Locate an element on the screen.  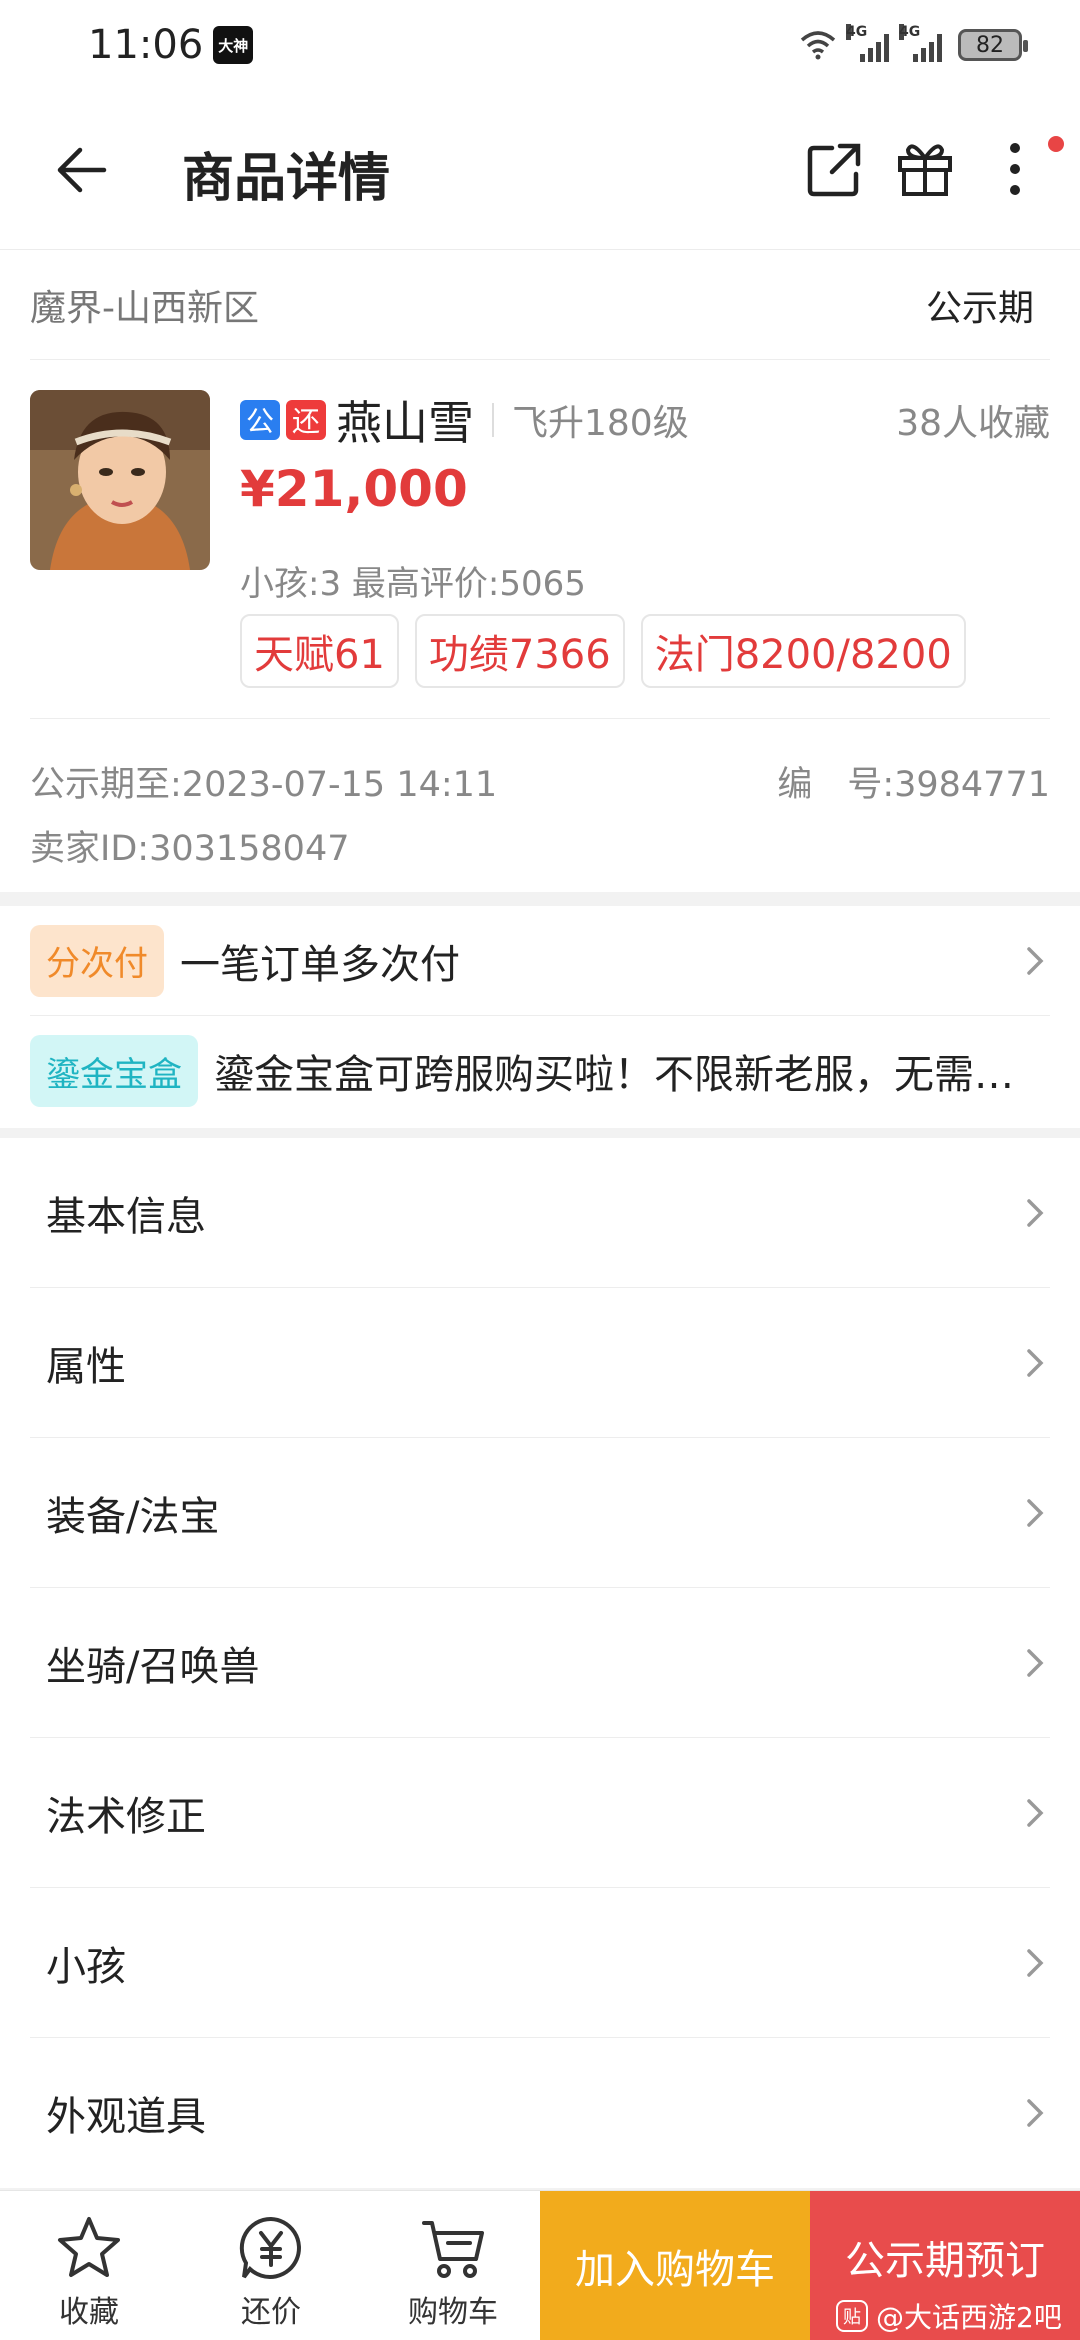
seller-id: 卖家ID:303158047 is located at coordinates (190, 849).